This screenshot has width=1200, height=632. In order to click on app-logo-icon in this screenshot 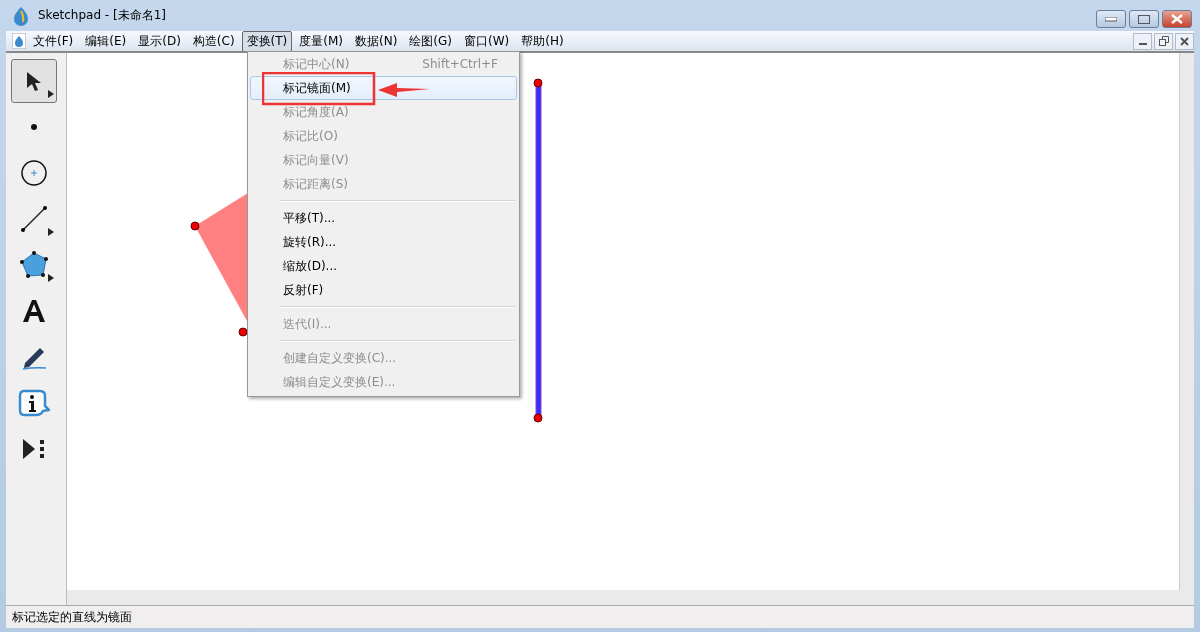, I will do `click(21, 15)`.